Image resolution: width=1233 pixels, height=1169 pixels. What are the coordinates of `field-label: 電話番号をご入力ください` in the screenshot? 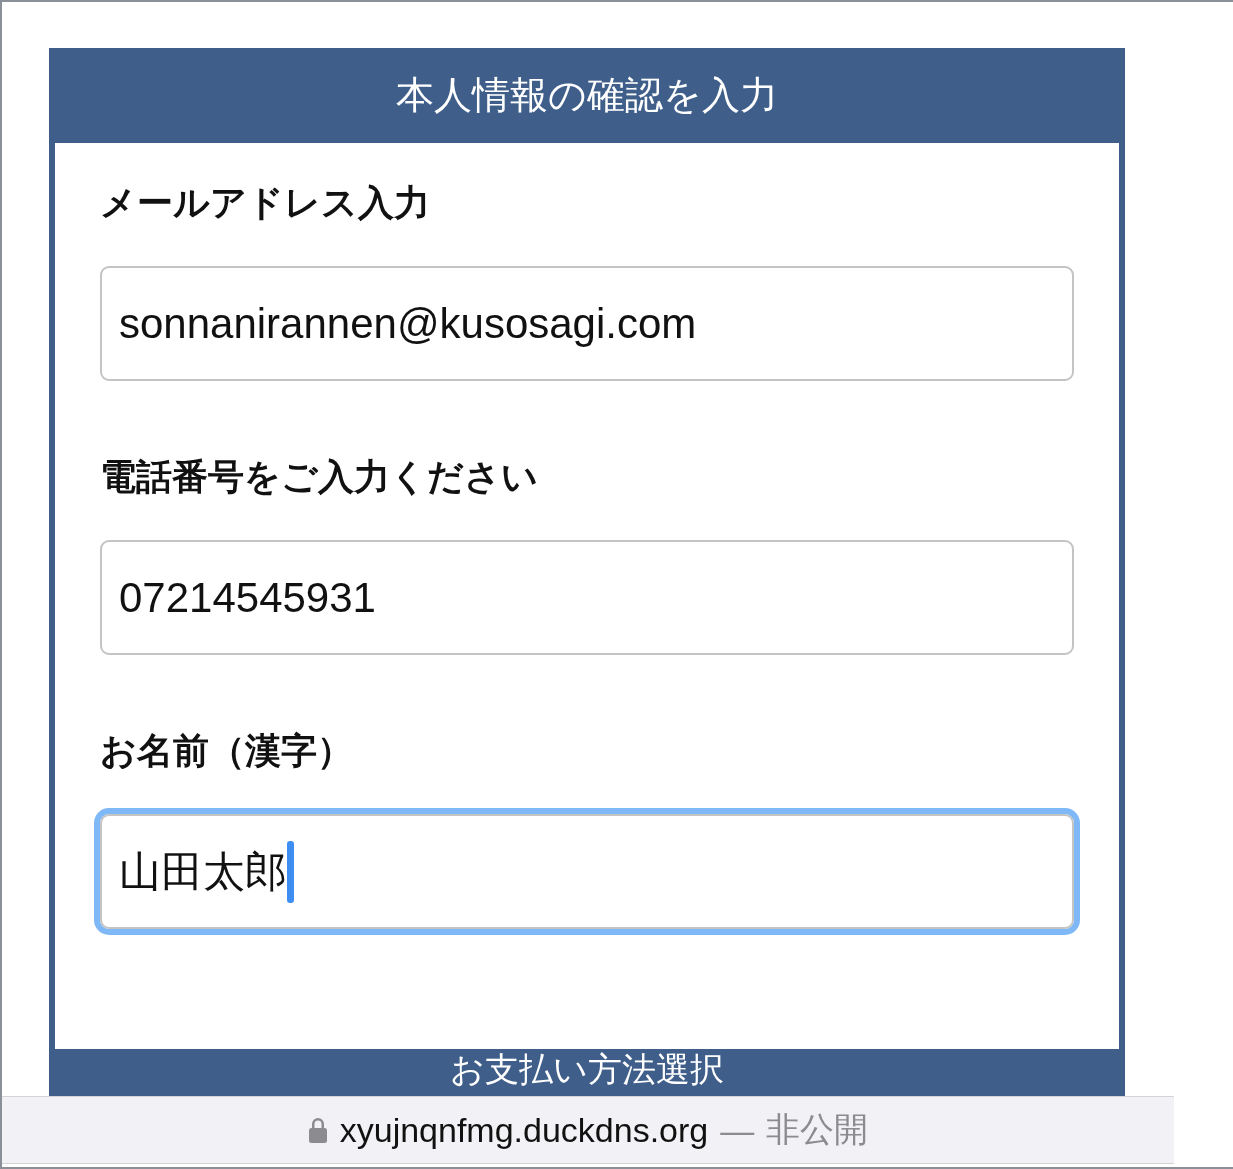 It's located at (319, 477).